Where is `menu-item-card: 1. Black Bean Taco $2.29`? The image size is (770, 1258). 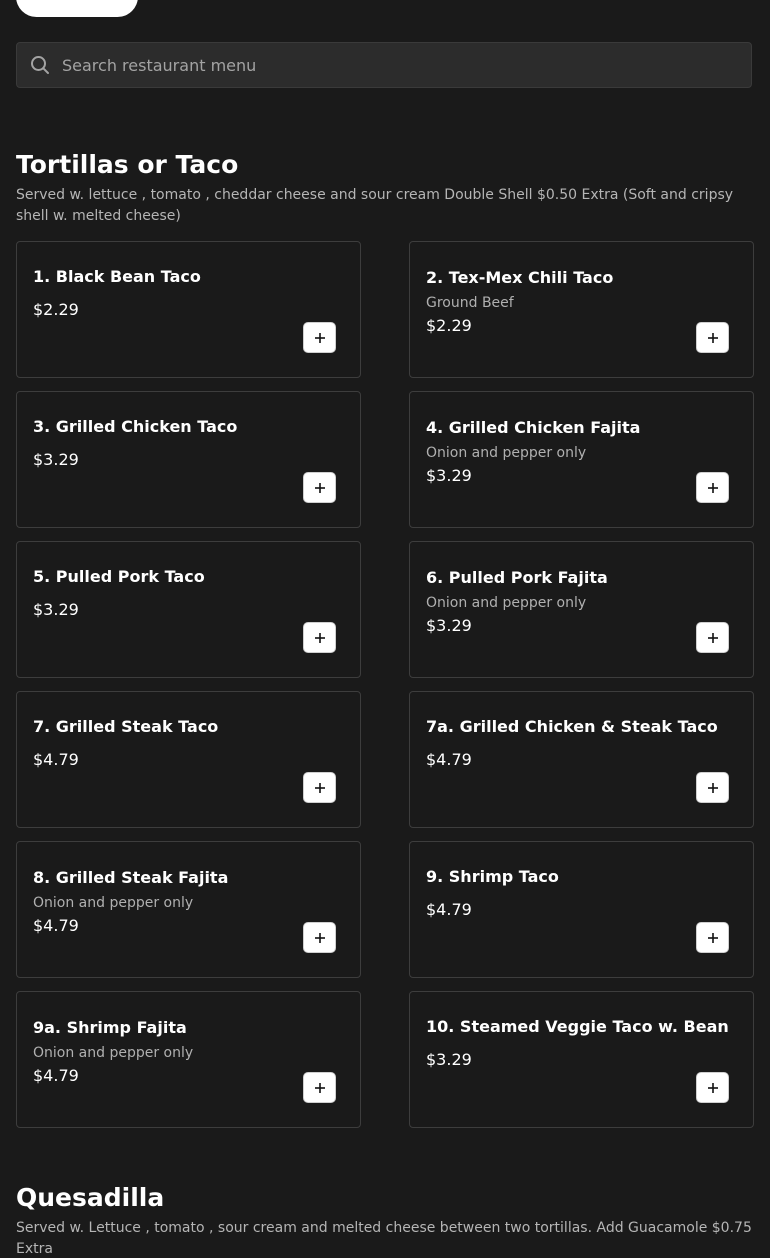
menu-item-card: 1. Black Bean Taco $2.29 is located at coordinates (188, 309).